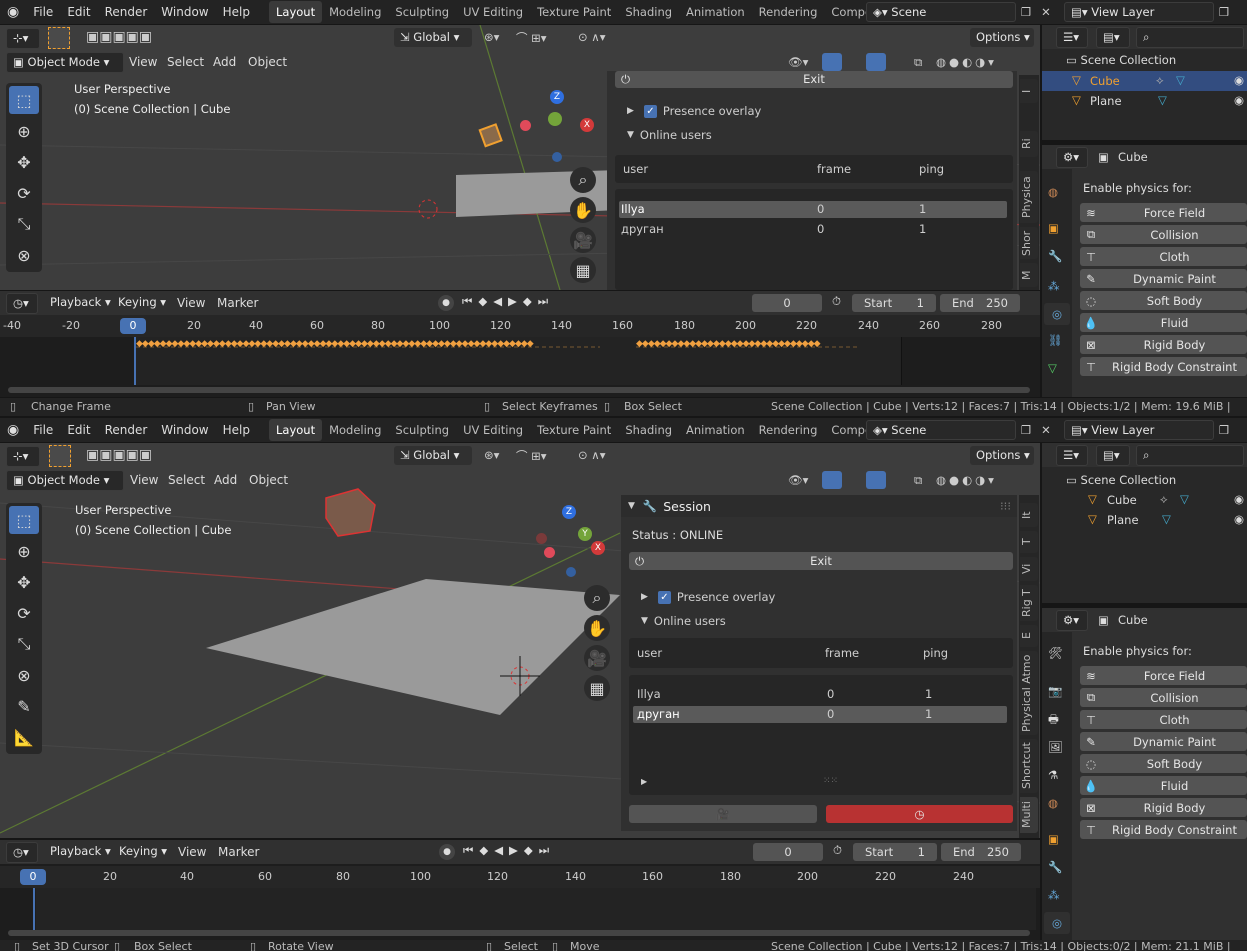  I want to click on constraints-icon: ⛓, so click(1055, 340).